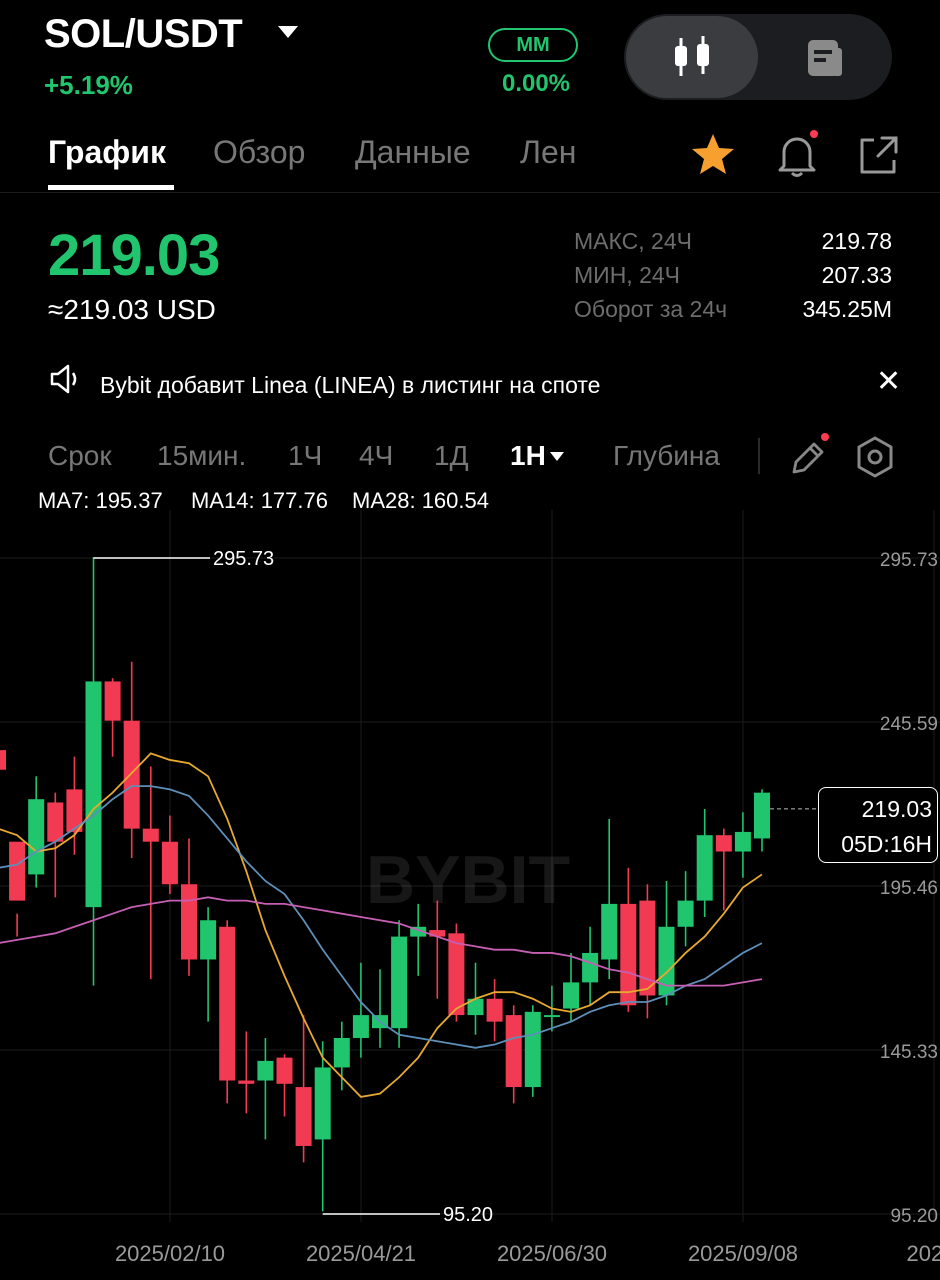  I want to click on candlestick-icon, so click(692, 56).